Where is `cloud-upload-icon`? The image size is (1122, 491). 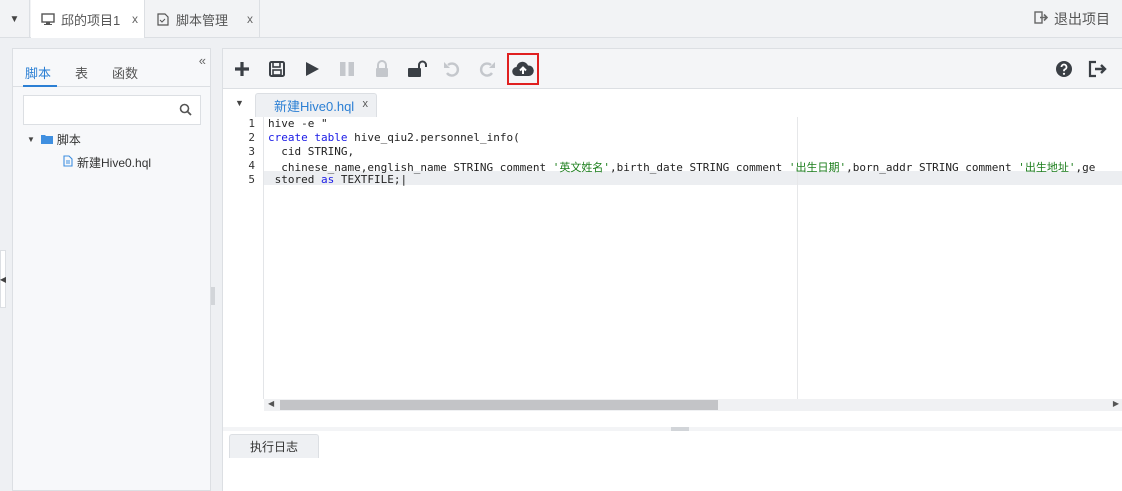 cloud-upload-icon is located at coordinates (523, 69).